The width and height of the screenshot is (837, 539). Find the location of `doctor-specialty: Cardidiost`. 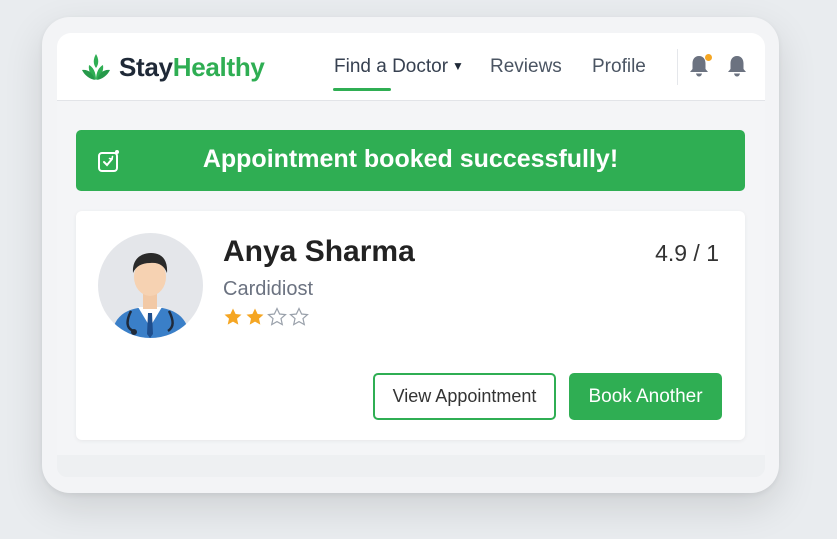

doctor-specialty: Cardidiost is located at coordinates (268, 289).